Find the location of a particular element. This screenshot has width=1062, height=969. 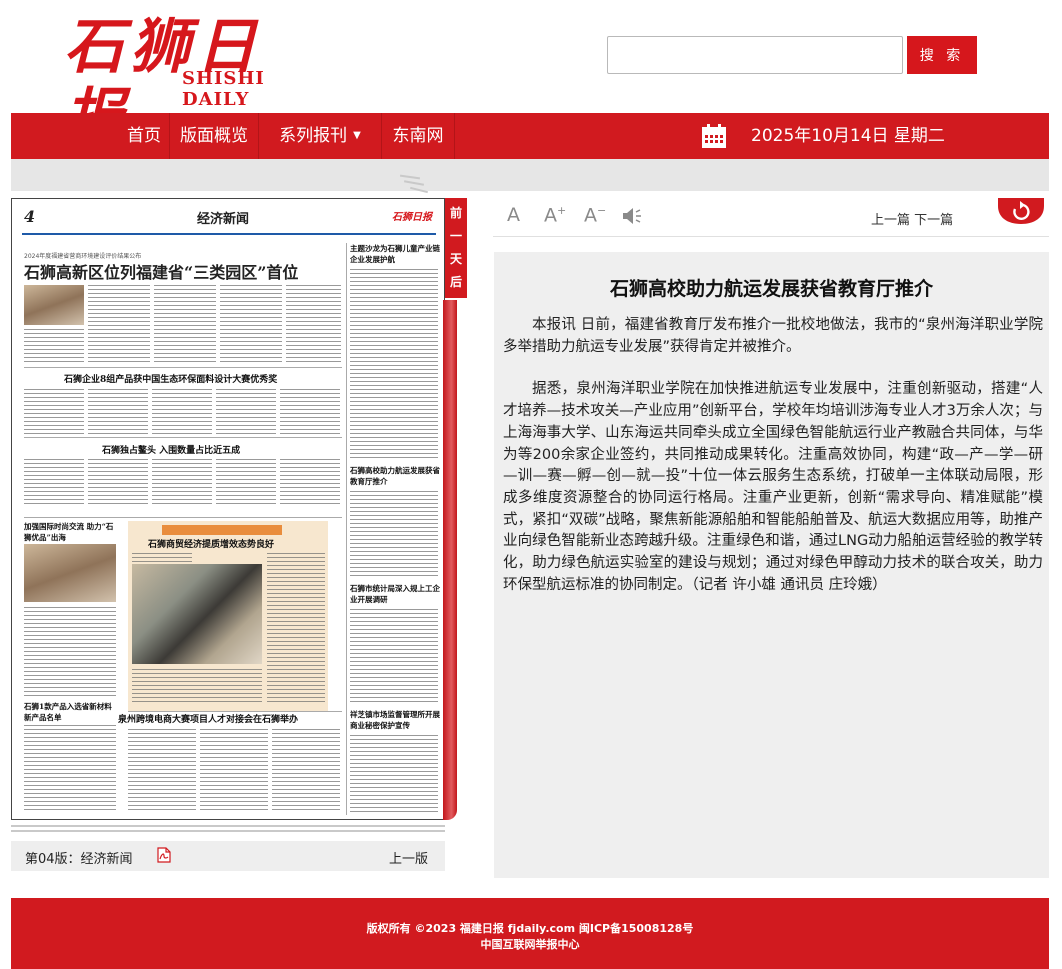

page-curl-decoration is located at coordinates (450, 560).